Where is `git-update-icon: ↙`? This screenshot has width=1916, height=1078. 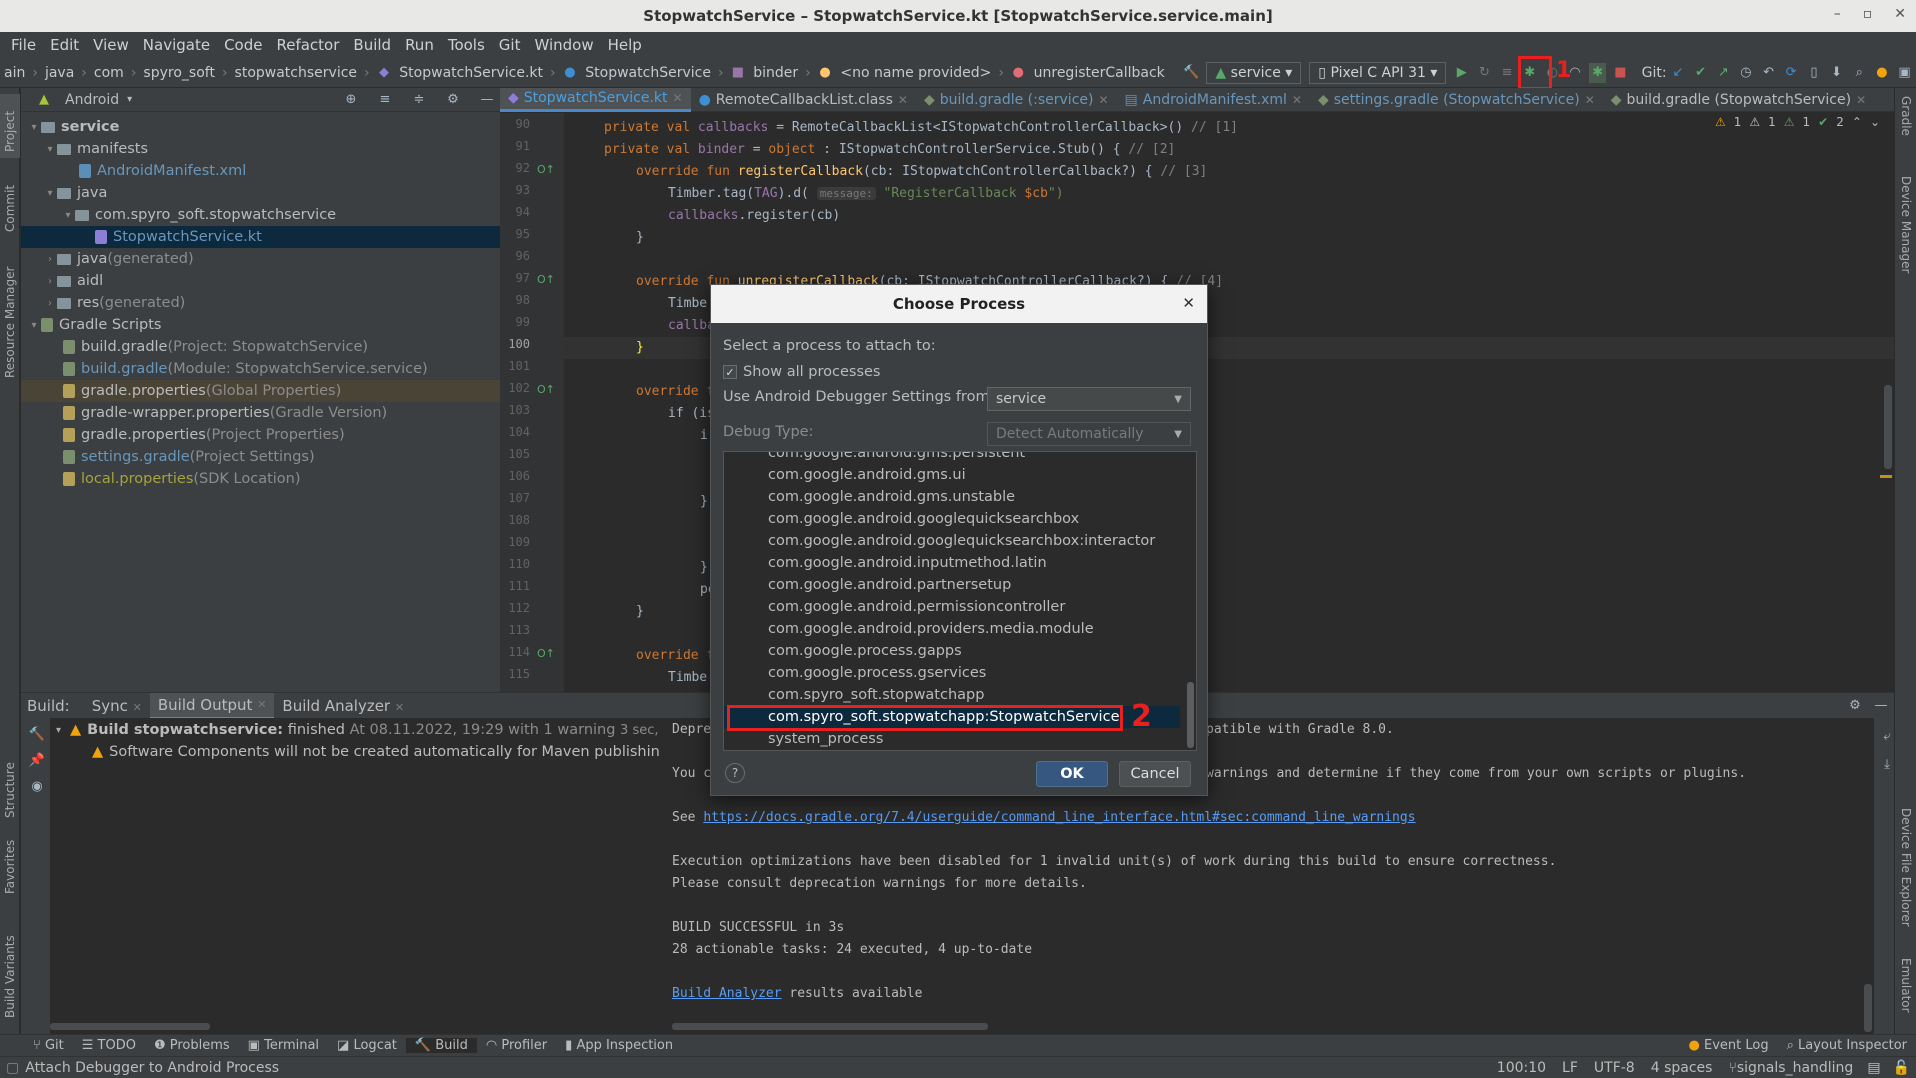
git-update-icon: ↙ is located at coordinates (1678, 73).